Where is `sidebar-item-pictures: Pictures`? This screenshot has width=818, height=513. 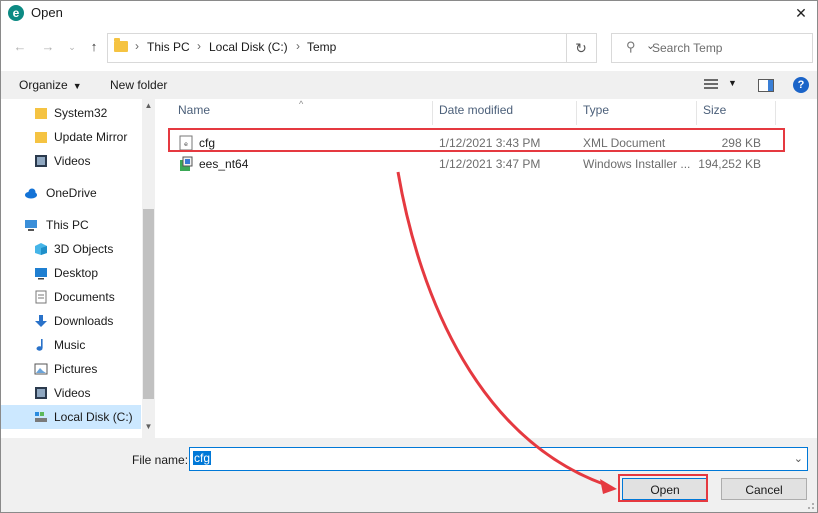
sidebar-item-pictures: Pictures is located at coordinates (71, 369).